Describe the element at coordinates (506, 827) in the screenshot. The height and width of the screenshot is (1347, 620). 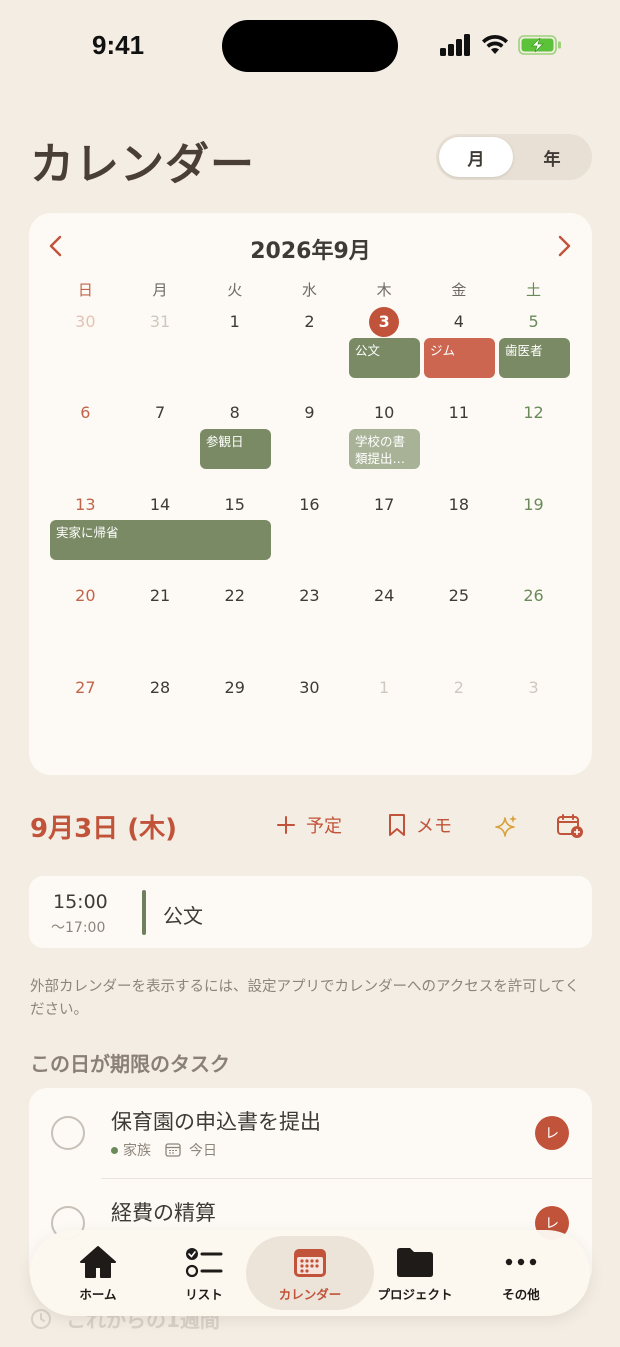
I see `sparkle-icon` at that location.